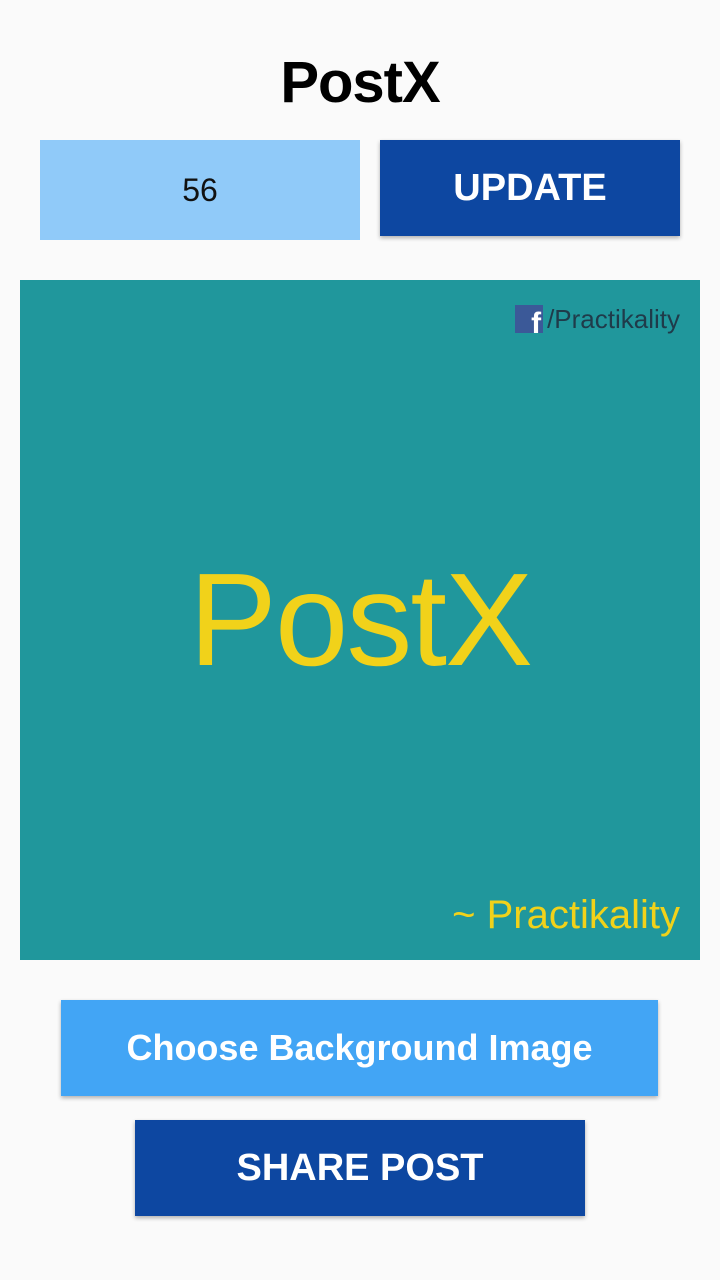 This screenshot has height=1280, width=720. What do you see at coordinates (200, 190) in the screenshot?
I see `font-size-input` at bounding box center [200, 190].